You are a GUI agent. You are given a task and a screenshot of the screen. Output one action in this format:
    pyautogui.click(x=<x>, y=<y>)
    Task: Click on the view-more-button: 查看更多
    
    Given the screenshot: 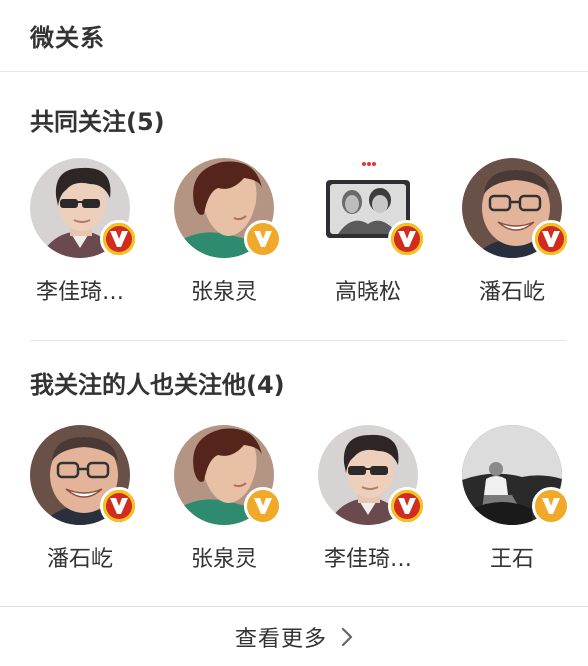 What is the action you would take?
    pyautogui.click(x=294, y=636)
    